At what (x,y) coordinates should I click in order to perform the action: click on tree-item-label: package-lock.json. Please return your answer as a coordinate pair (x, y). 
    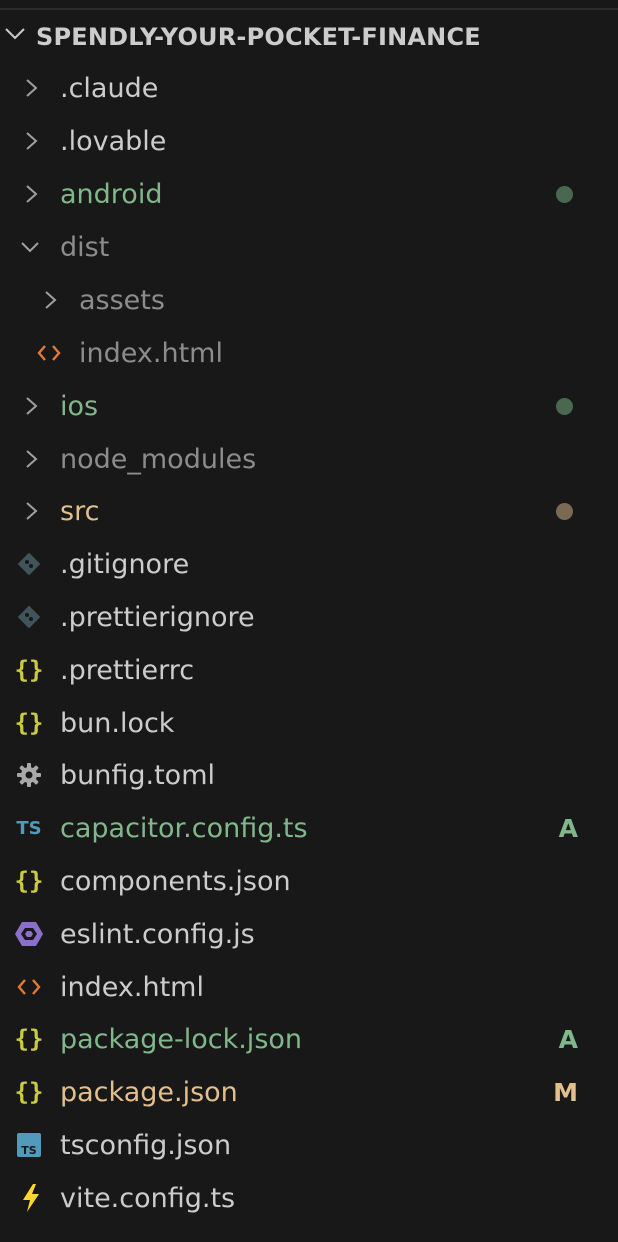
    Looking at the image, I should click on (181, 1039).